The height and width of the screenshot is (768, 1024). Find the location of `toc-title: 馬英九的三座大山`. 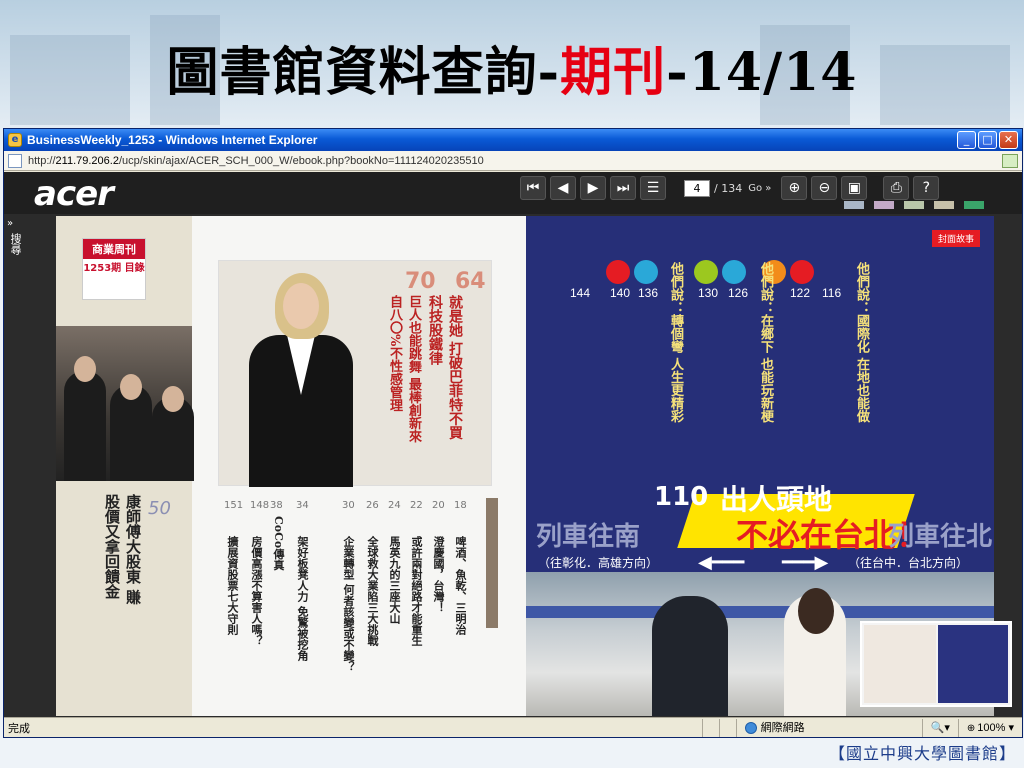

toc-title: 馬英九的三座大山 is located at coordinates (394, 580).